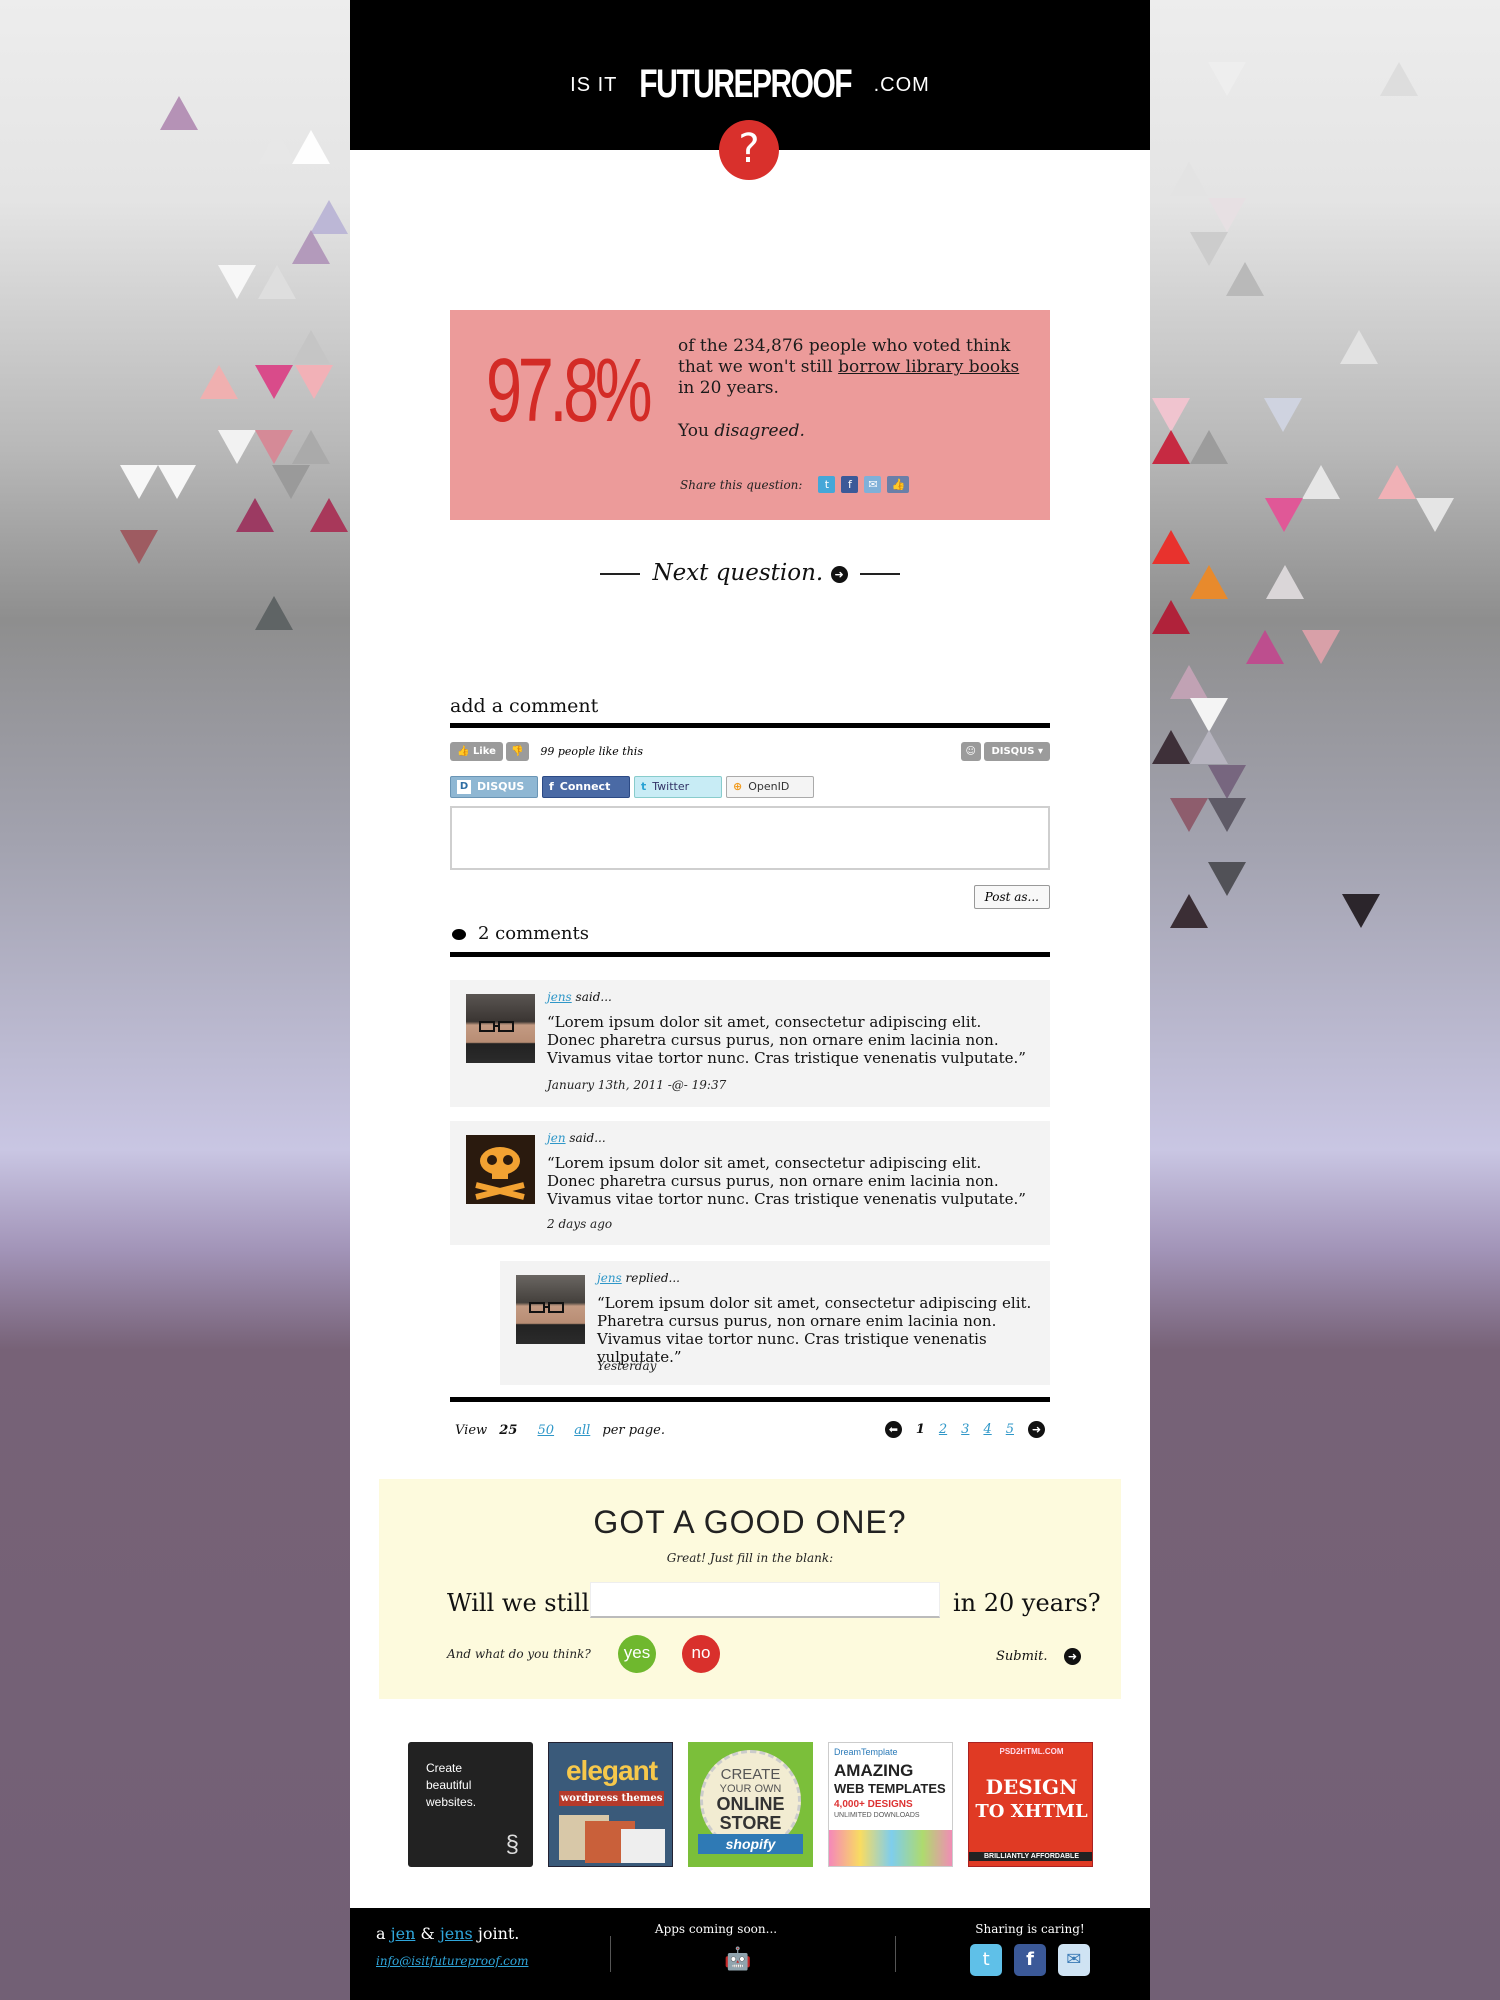 Image resolution: width=1500 pixels, height=2000 pixels. I want to click on comment-input, so click(750, 838).